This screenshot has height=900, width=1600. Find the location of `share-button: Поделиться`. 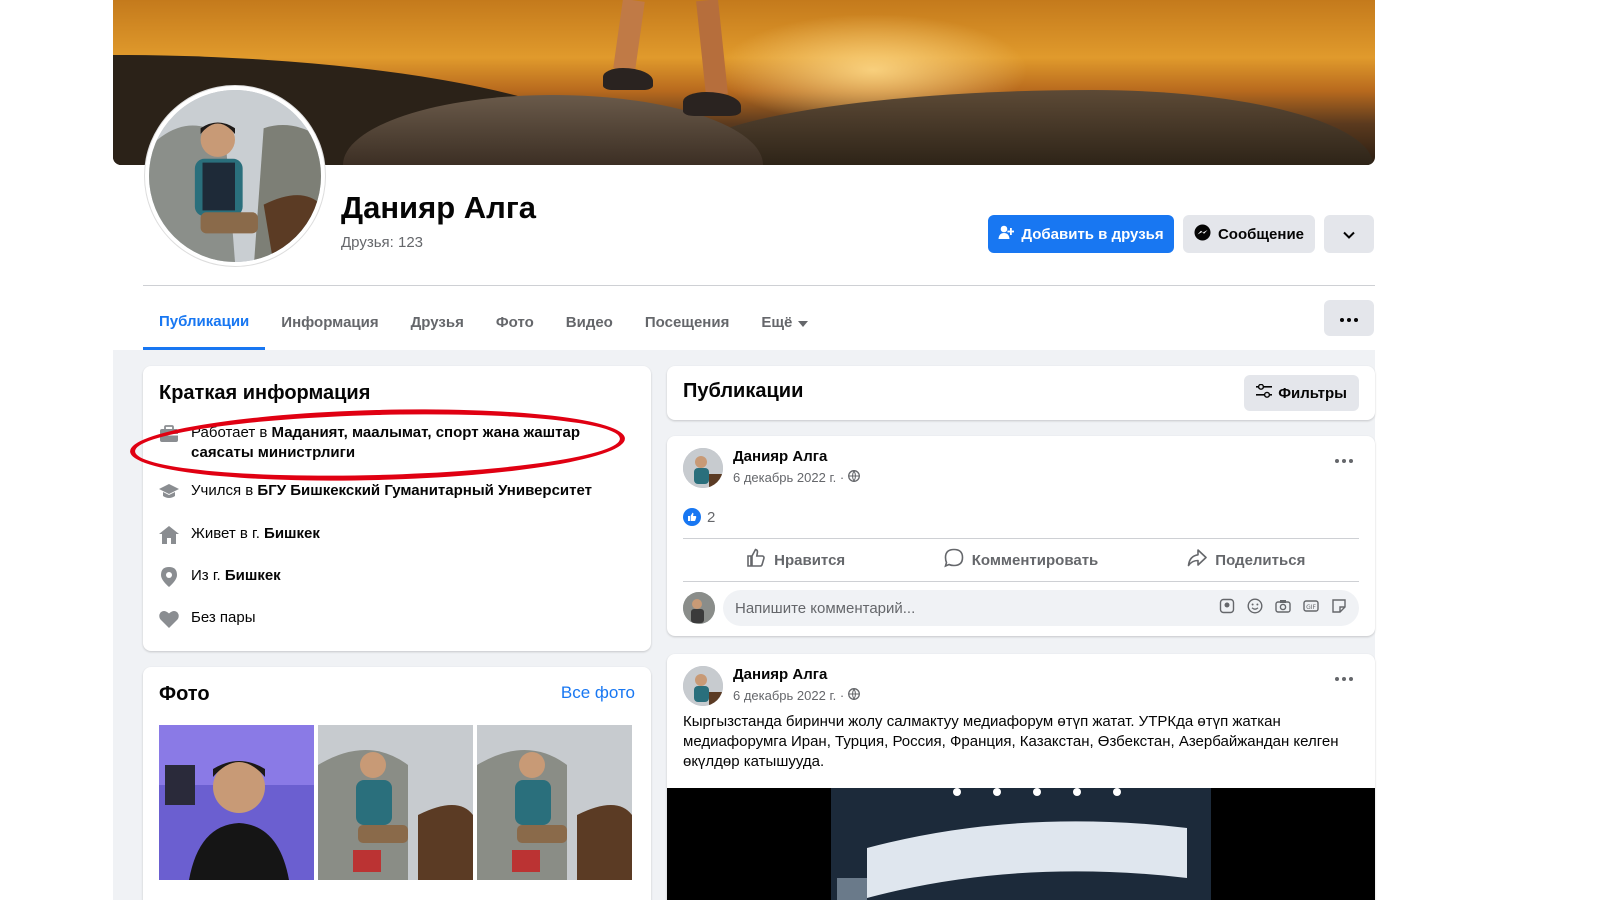

share-button: Поделиться is located at coordinates (1246, 560).